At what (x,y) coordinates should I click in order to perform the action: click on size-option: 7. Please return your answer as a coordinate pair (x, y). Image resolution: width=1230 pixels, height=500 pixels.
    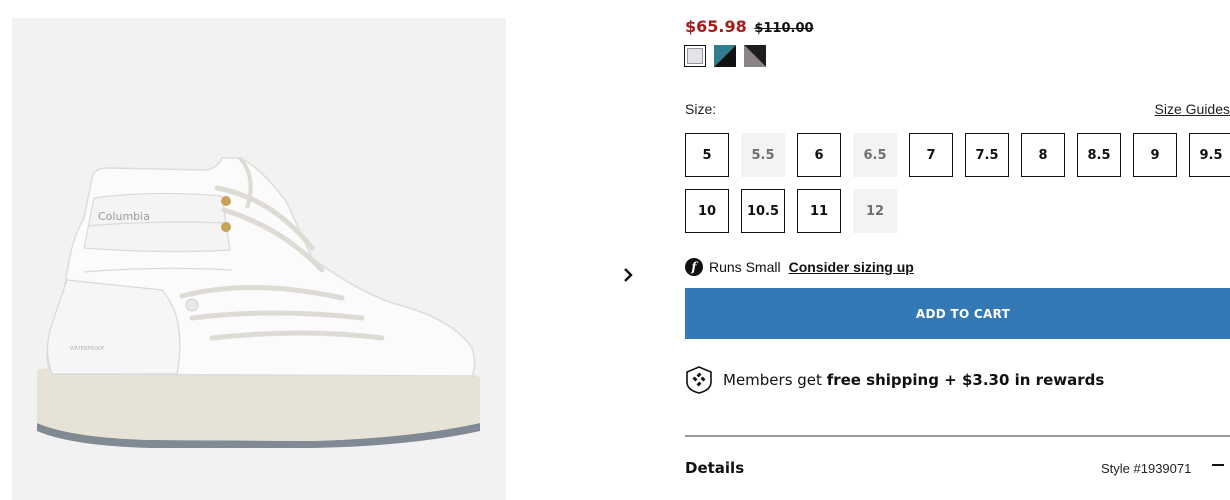
    Looking at the image, I should click on (931, 155).